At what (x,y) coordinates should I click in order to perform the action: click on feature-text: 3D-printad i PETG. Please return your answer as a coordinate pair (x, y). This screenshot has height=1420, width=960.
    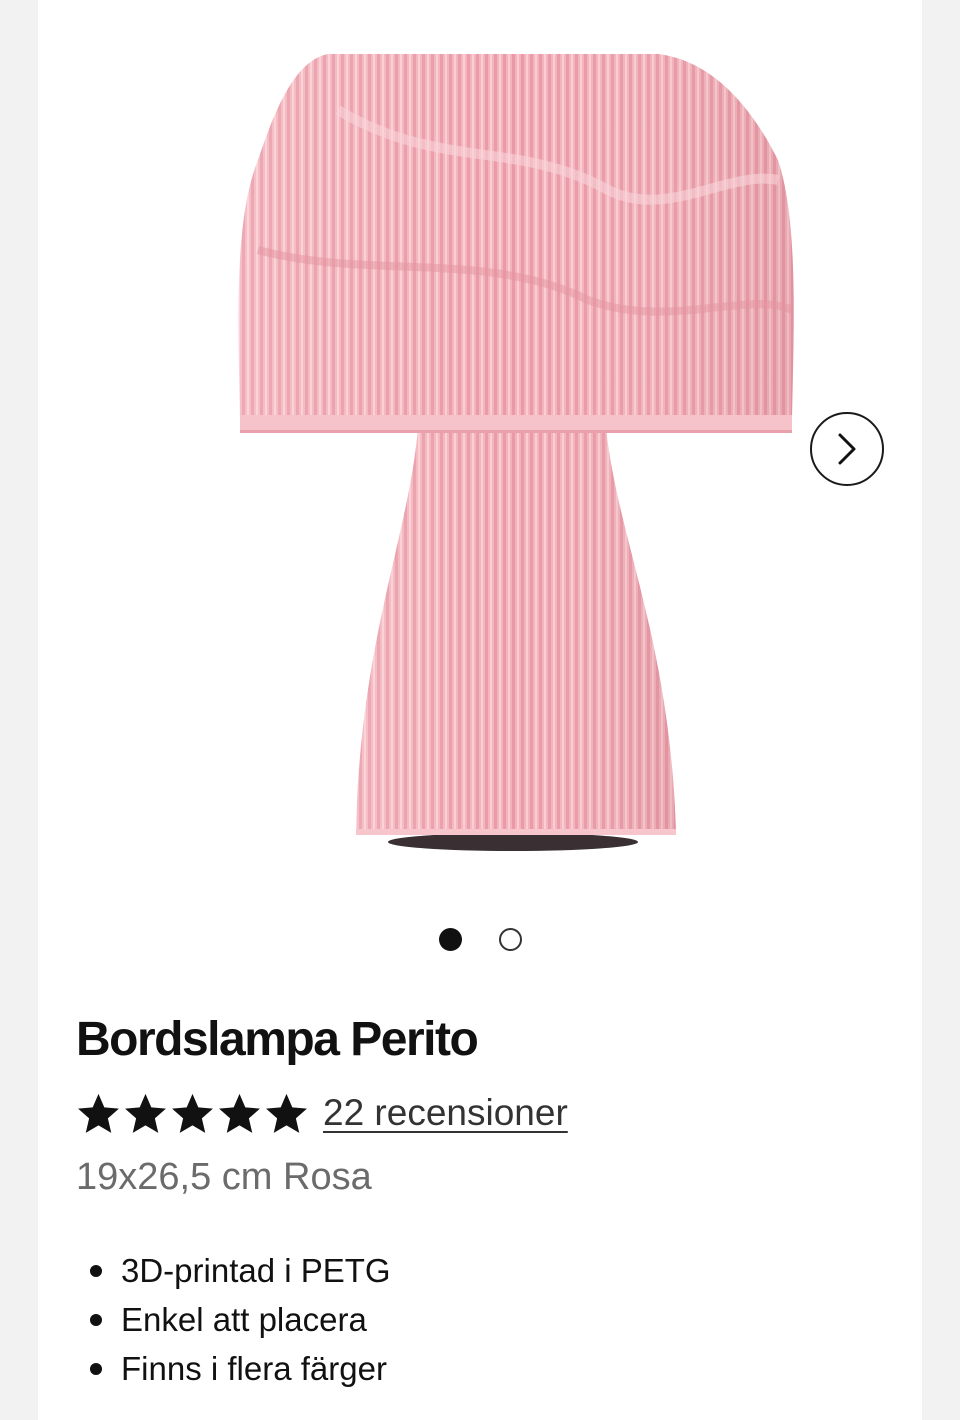
    Looking at the image, I should click on (256, 1270).